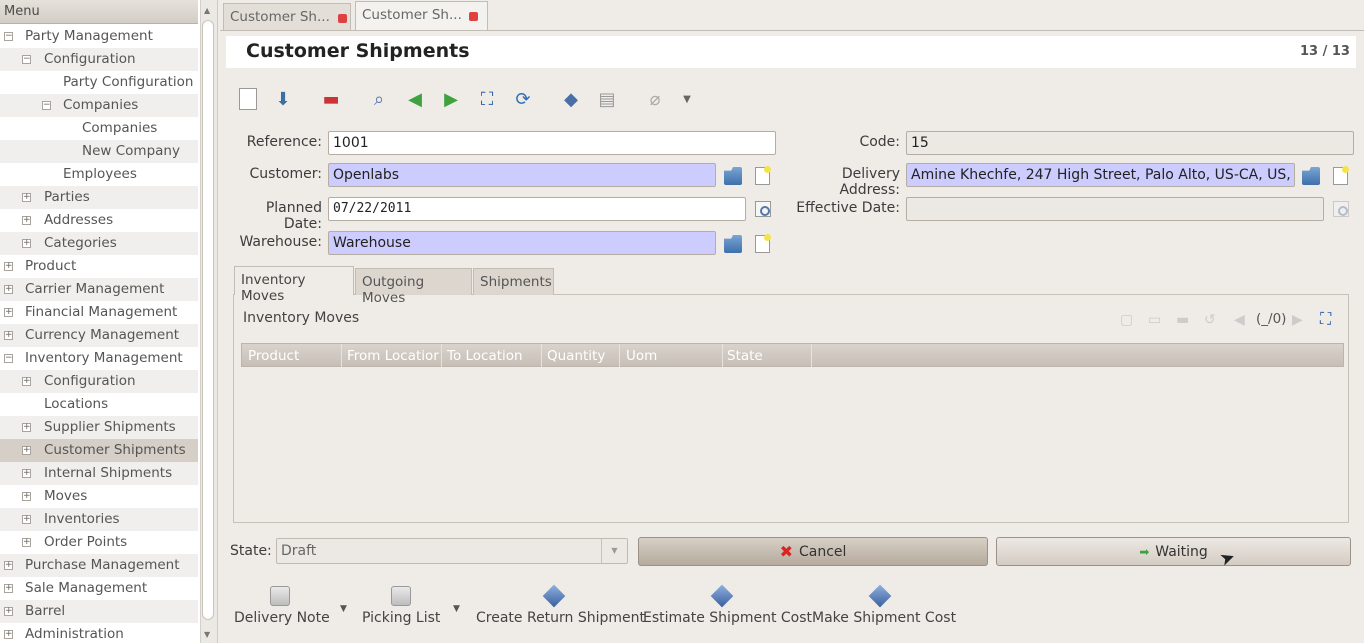 The height and width of the screenshot is (643, 1364). I want to click on reload-icon: ⟳, so click(523, 99).